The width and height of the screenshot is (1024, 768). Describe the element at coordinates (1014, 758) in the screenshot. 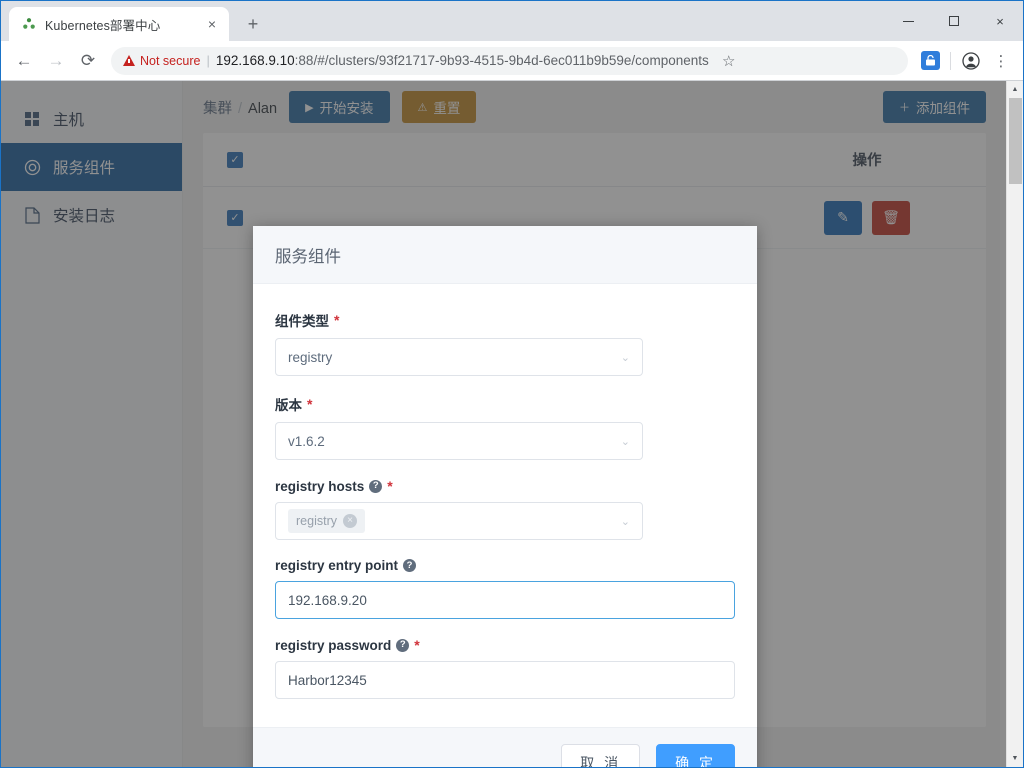

I see `scroll-down-icon: ▼` at that location.